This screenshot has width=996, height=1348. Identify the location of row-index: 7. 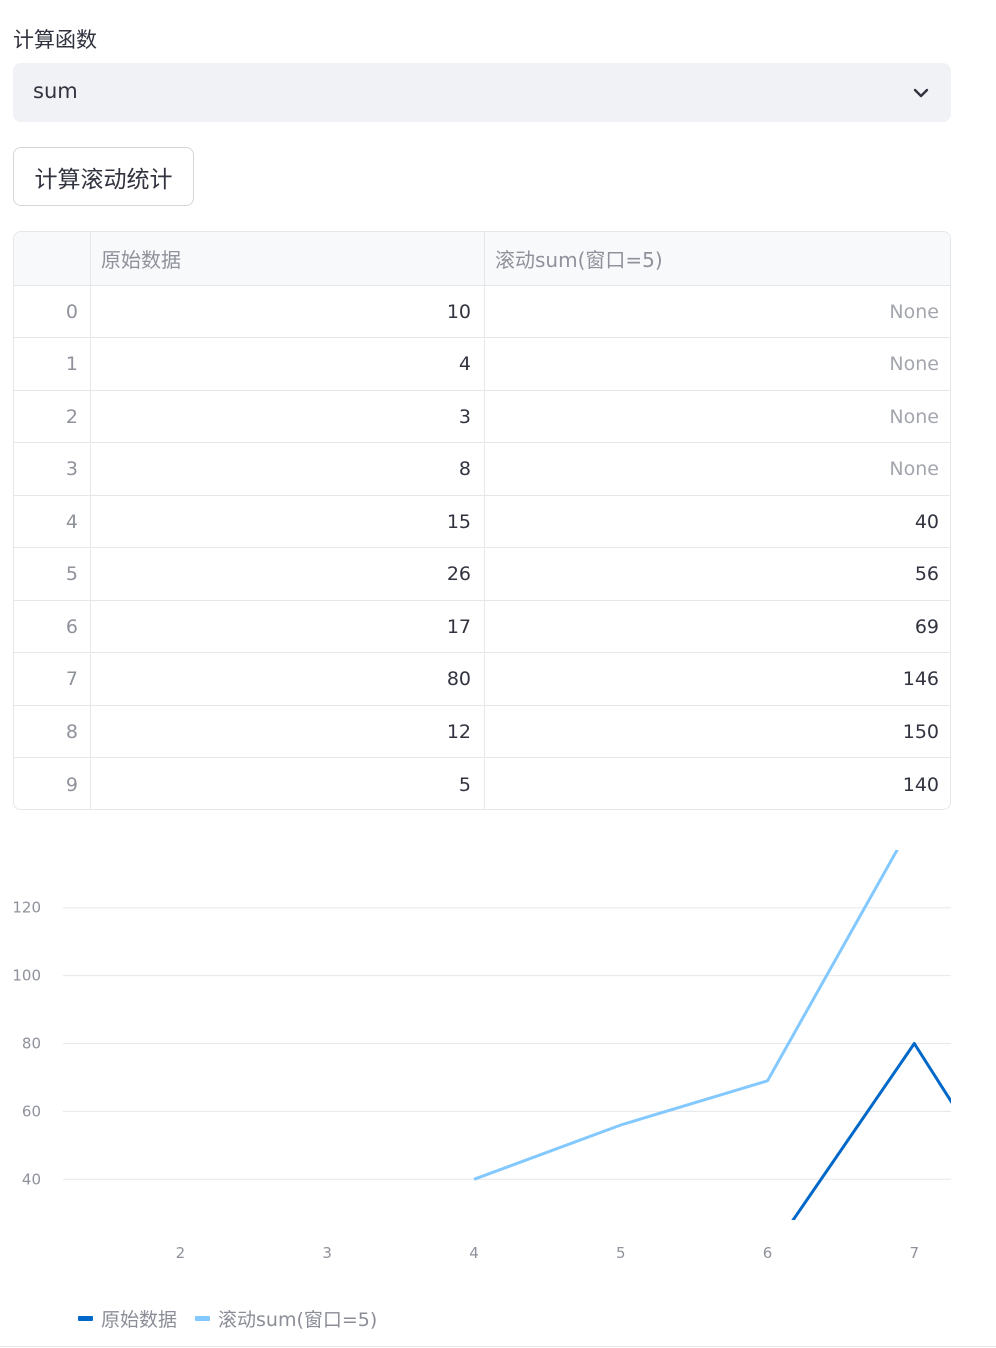
(52, 679).